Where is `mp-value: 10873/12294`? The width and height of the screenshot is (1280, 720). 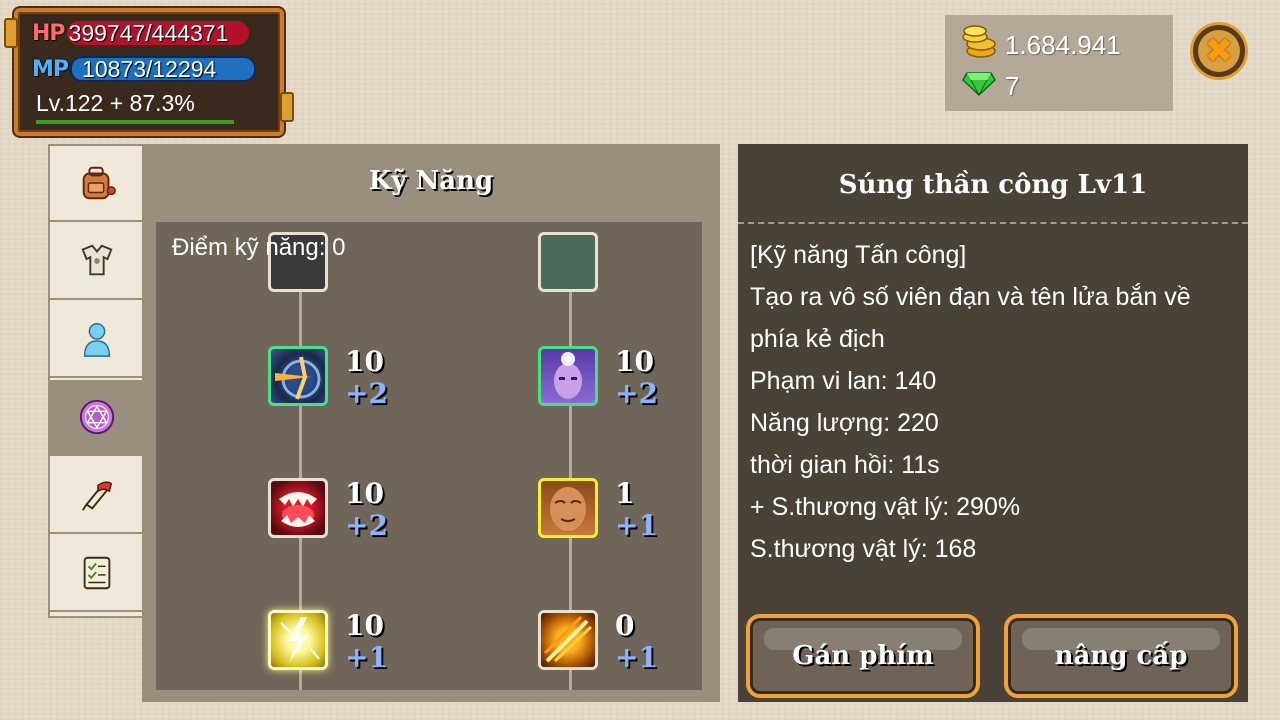 mp-value: 10873/12294 is located at coordinates (149, 69).